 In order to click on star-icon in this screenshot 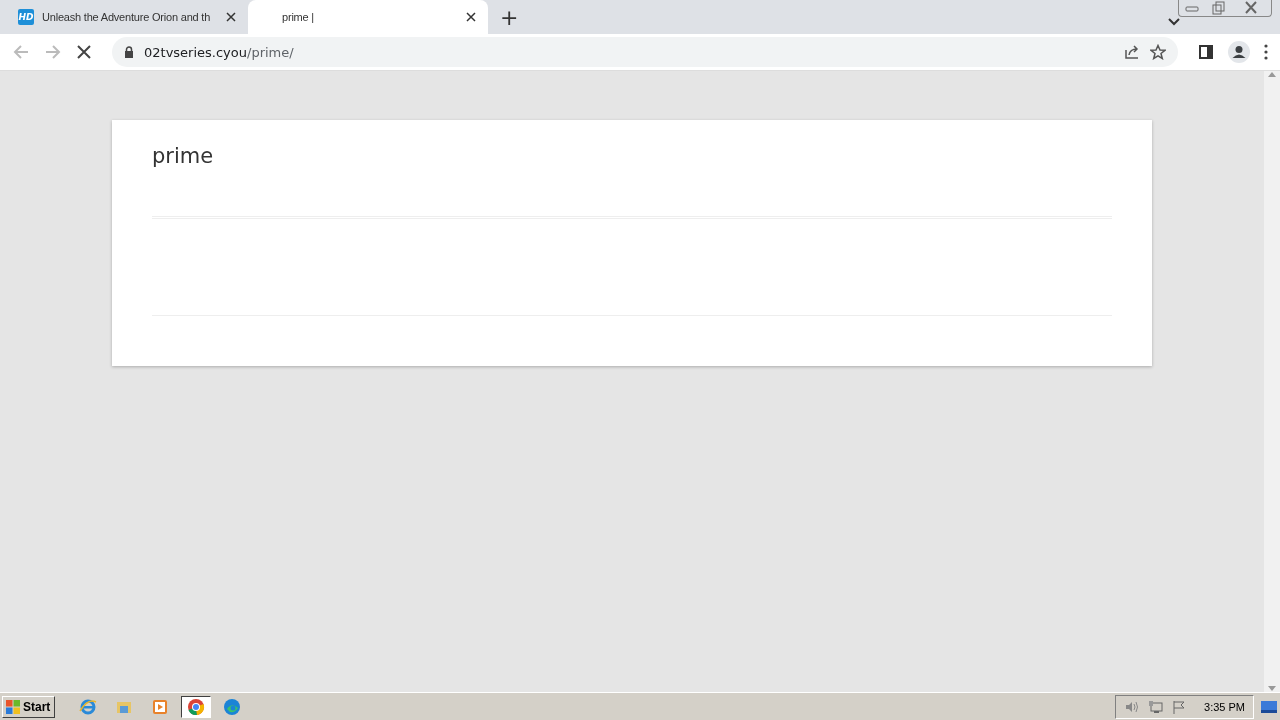, I will do `click(1158, 52)`.